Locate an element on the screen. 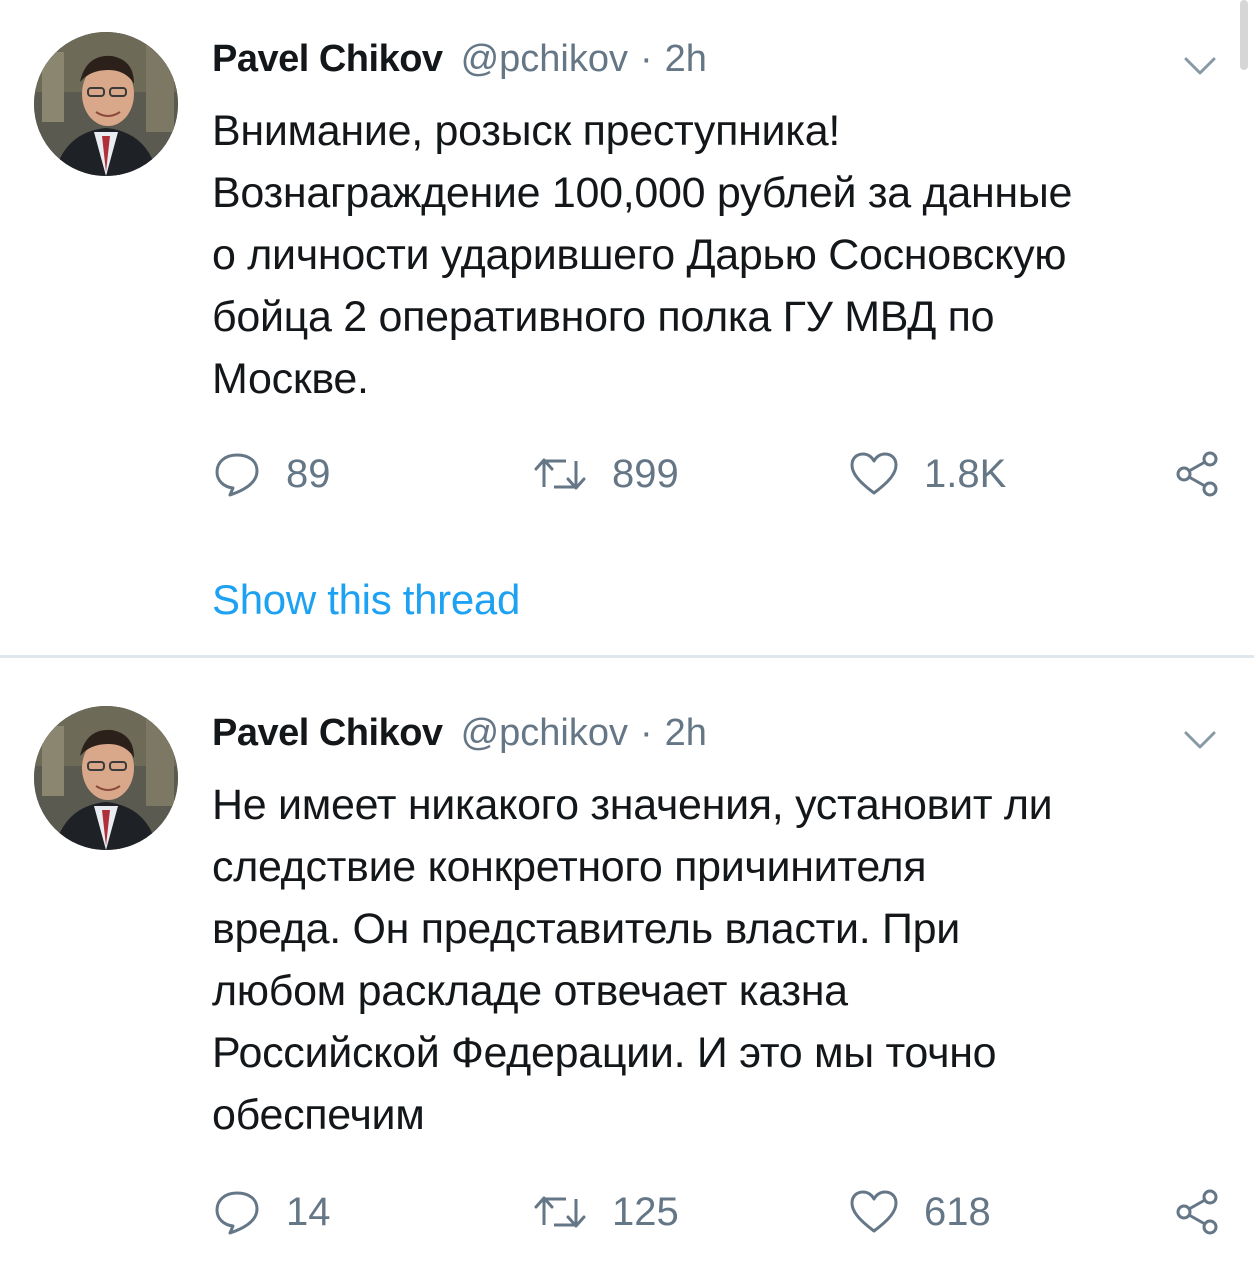  tweet-actions: 89 899 1.8K is located at coordinates (717, 474).